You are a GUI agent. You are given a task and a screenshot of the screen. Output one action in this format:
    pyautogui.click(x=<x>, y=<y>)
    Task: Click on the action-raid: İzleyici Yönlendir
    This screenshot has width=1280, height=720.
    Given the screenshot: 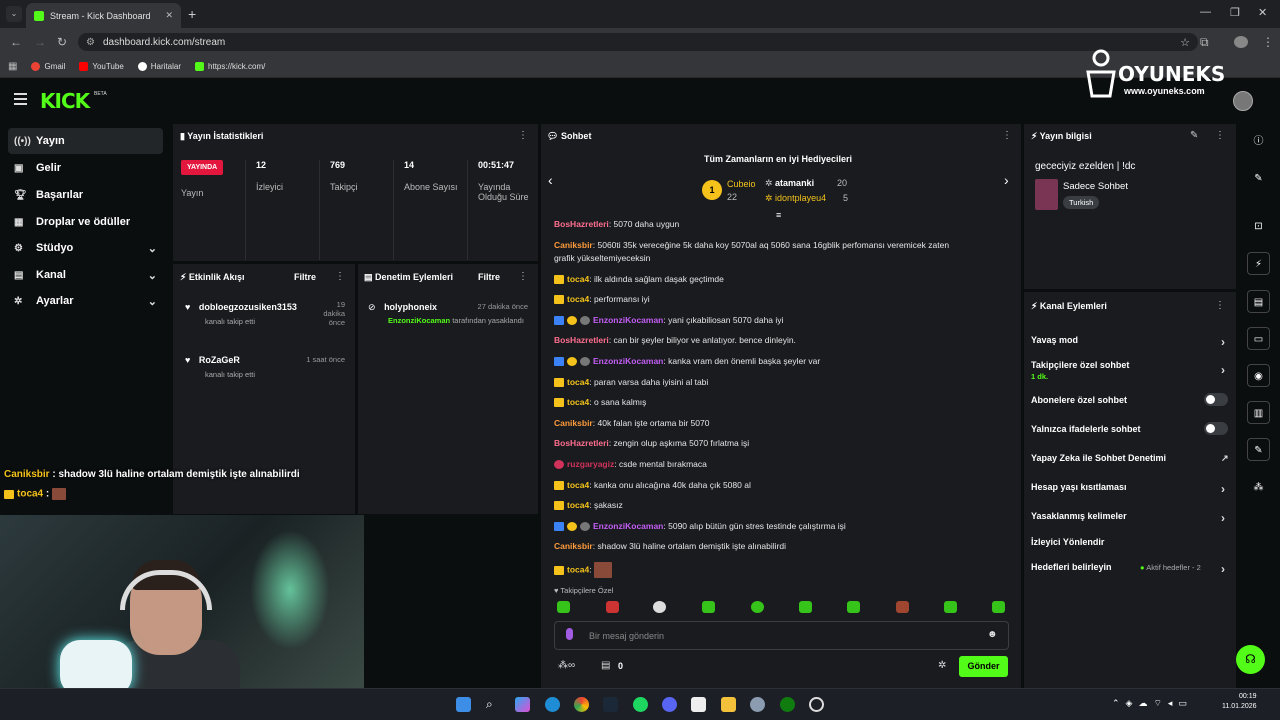 What is the action you would take?
    pyautogui.click(x=1067, y=542)
    